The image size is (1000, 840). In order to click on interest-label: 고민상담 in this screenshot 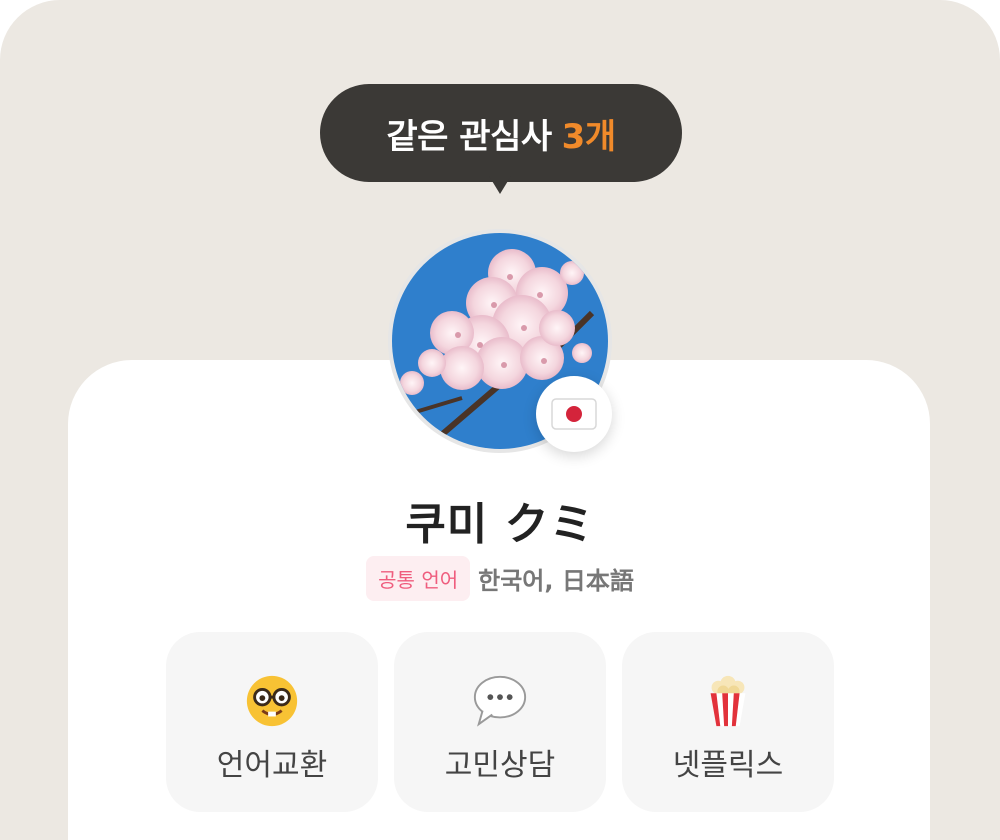, I will do `click(500, 765)`.